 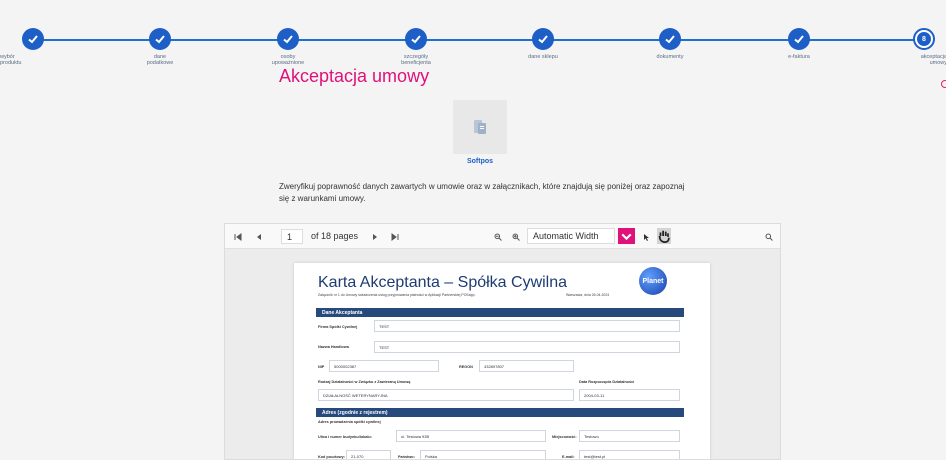 I want to click on hand-icon, so click(x=664, y=236).